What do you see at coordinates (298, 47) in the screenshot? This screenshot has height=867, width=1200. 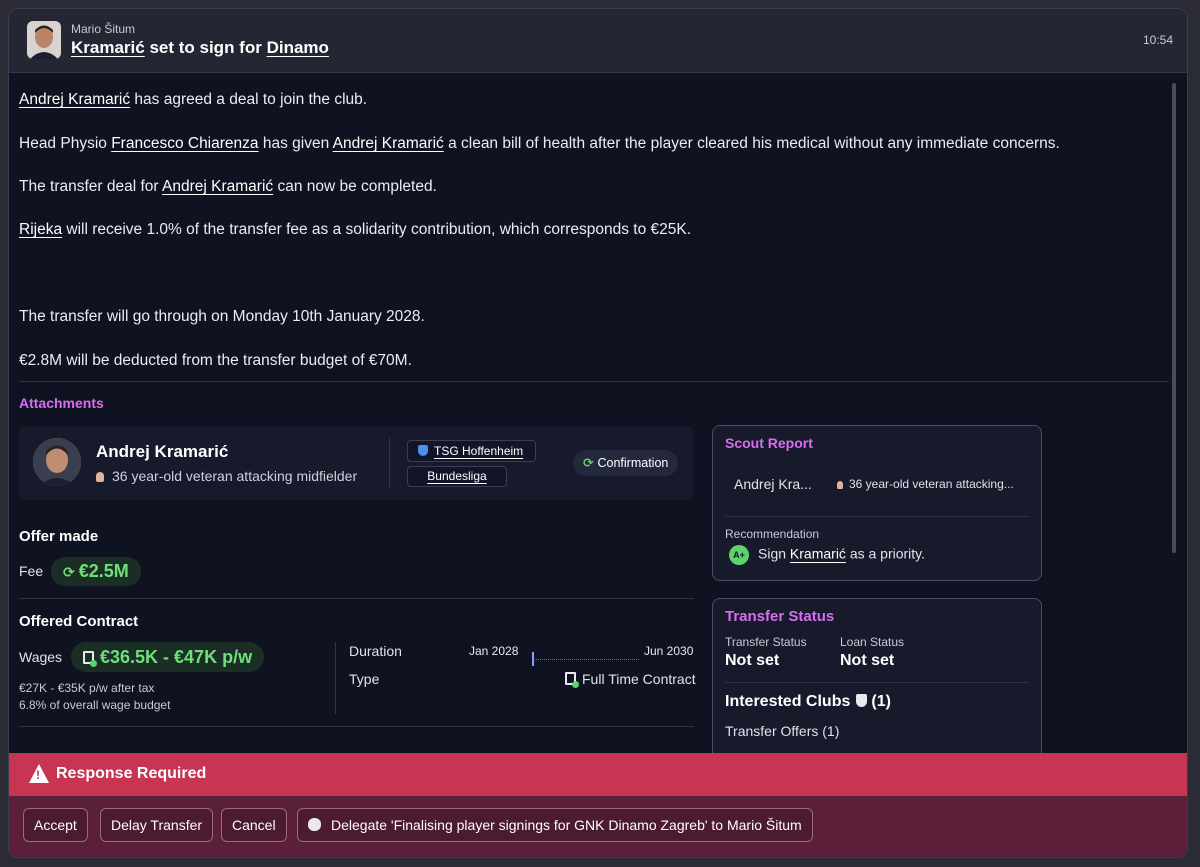 I see `club-link: Dinamo` at bounding box center [298, 47].